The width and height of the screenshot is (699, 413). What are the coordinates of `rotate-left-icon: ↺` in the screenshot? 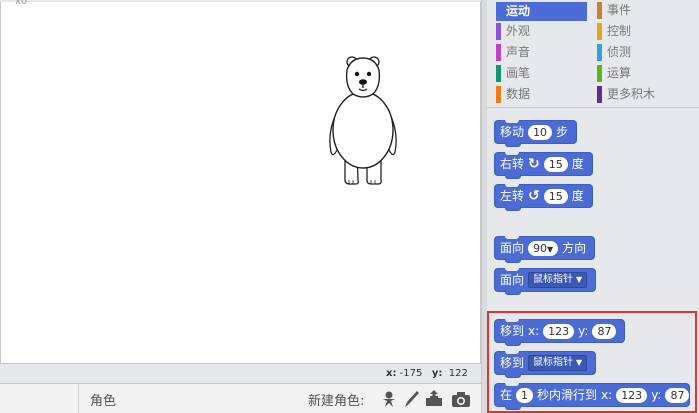 It's located at (534, 196).